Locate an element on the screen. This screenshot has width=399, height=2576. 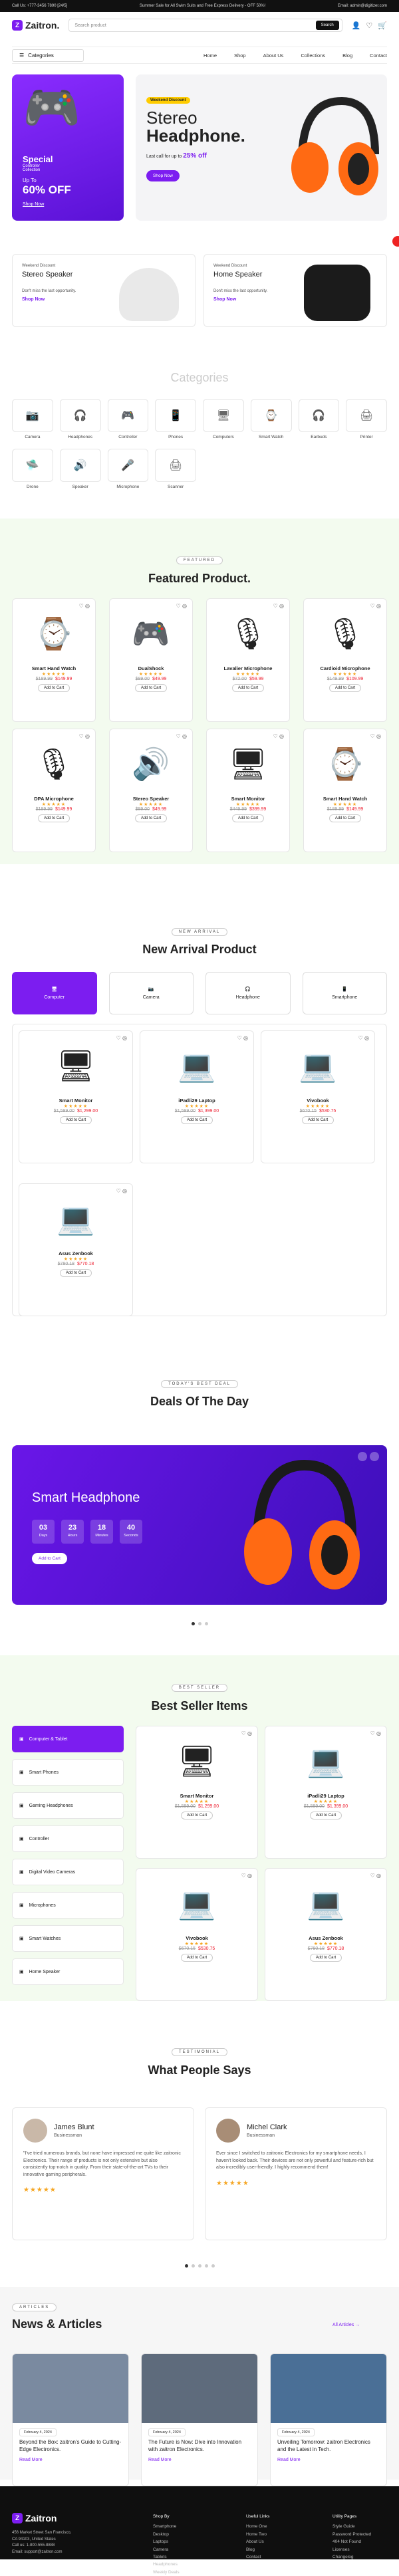
nav-shop: Shop is located at coordinates (240, 56).